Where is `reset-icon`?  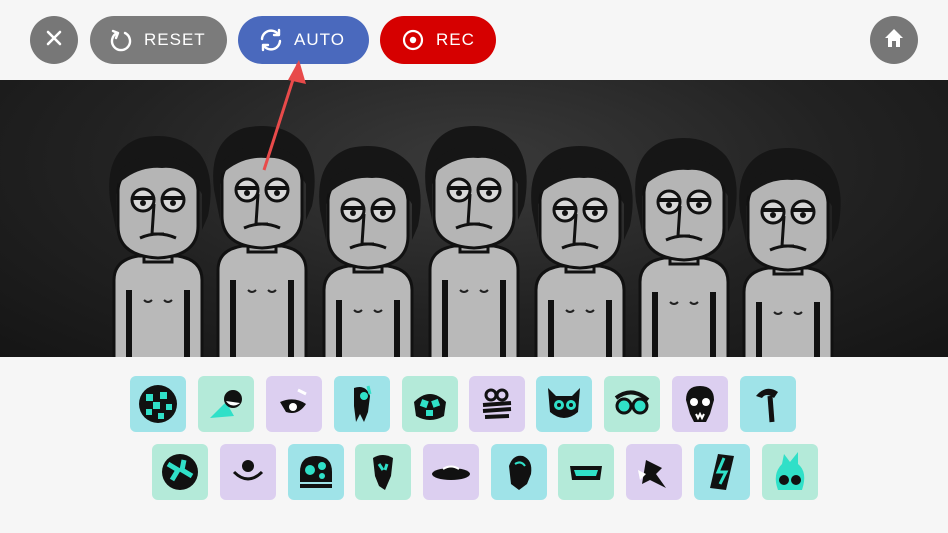 reset-icon is located at coordinates (121, 40).